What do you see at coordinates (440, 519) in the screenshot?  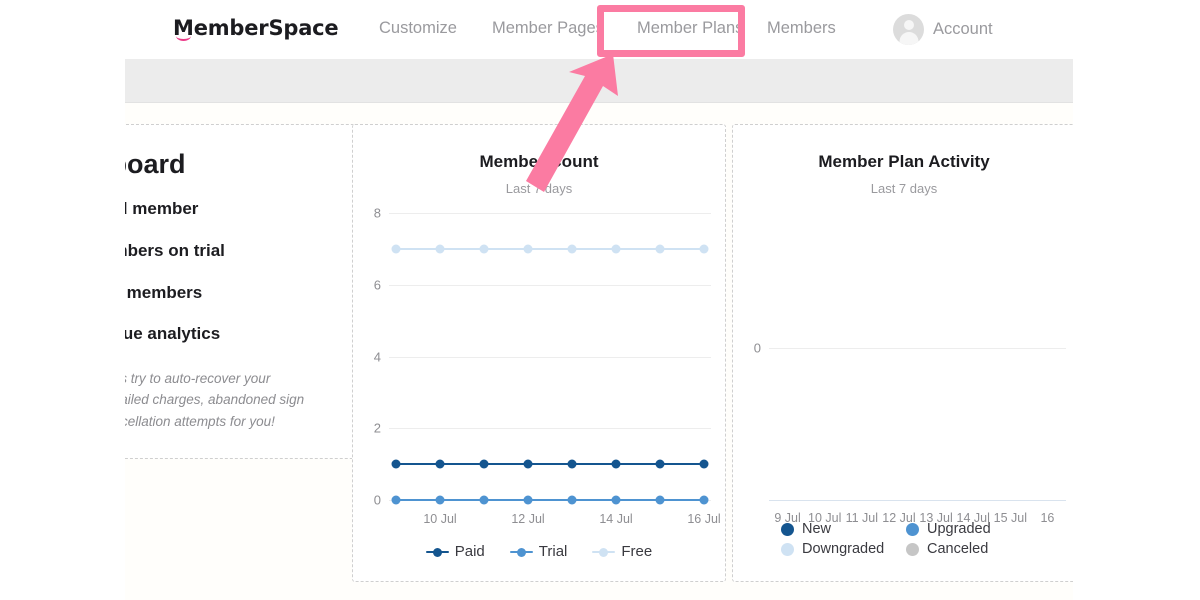 I see `x-axis-tick: 10 Jul` at bounding box center [440, 519].